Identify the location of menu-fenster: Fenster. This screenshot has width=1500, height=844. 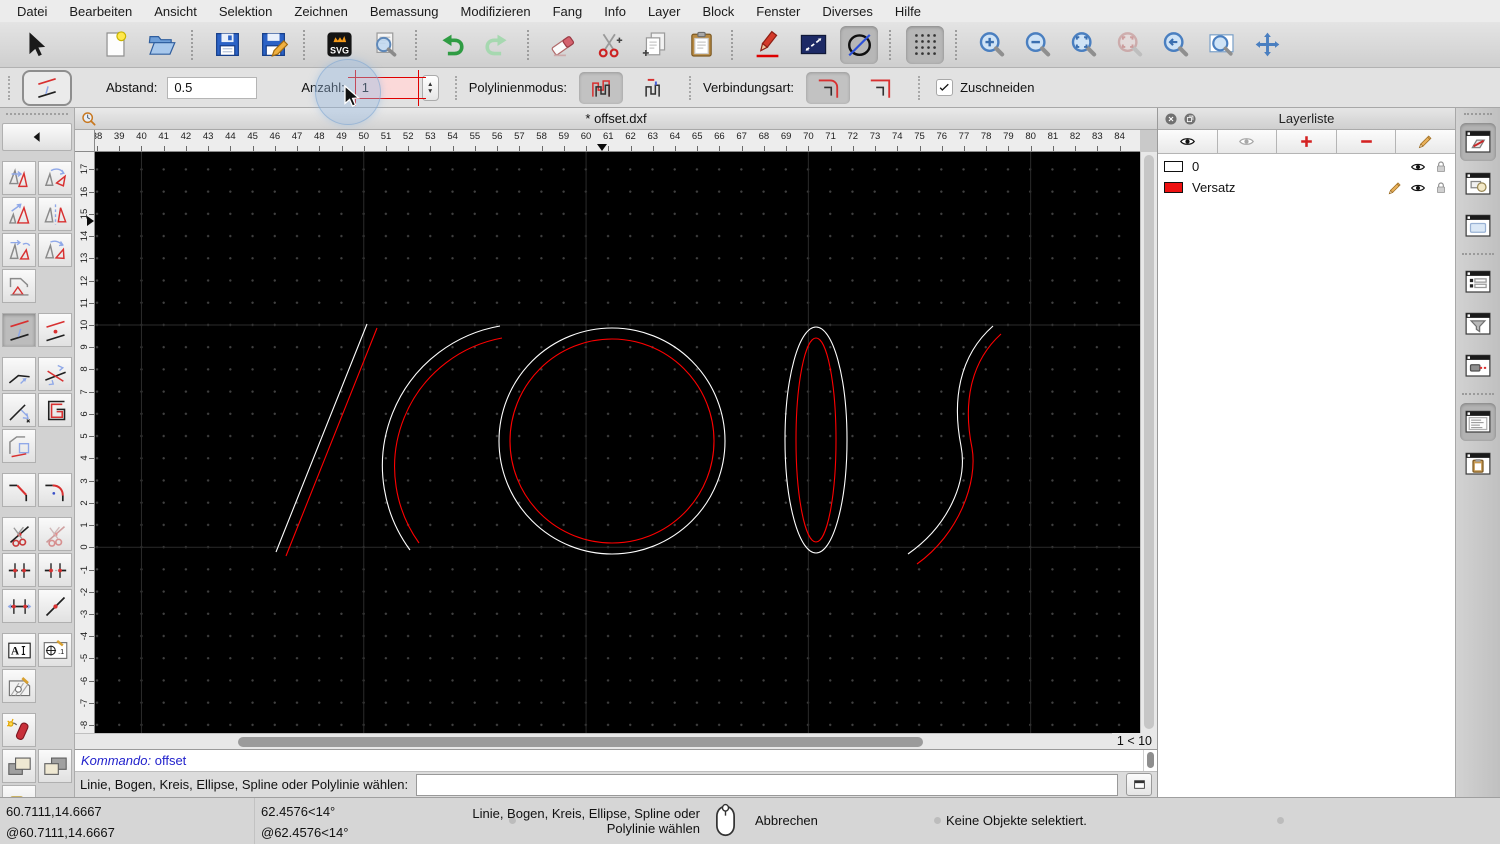
(778, 11).